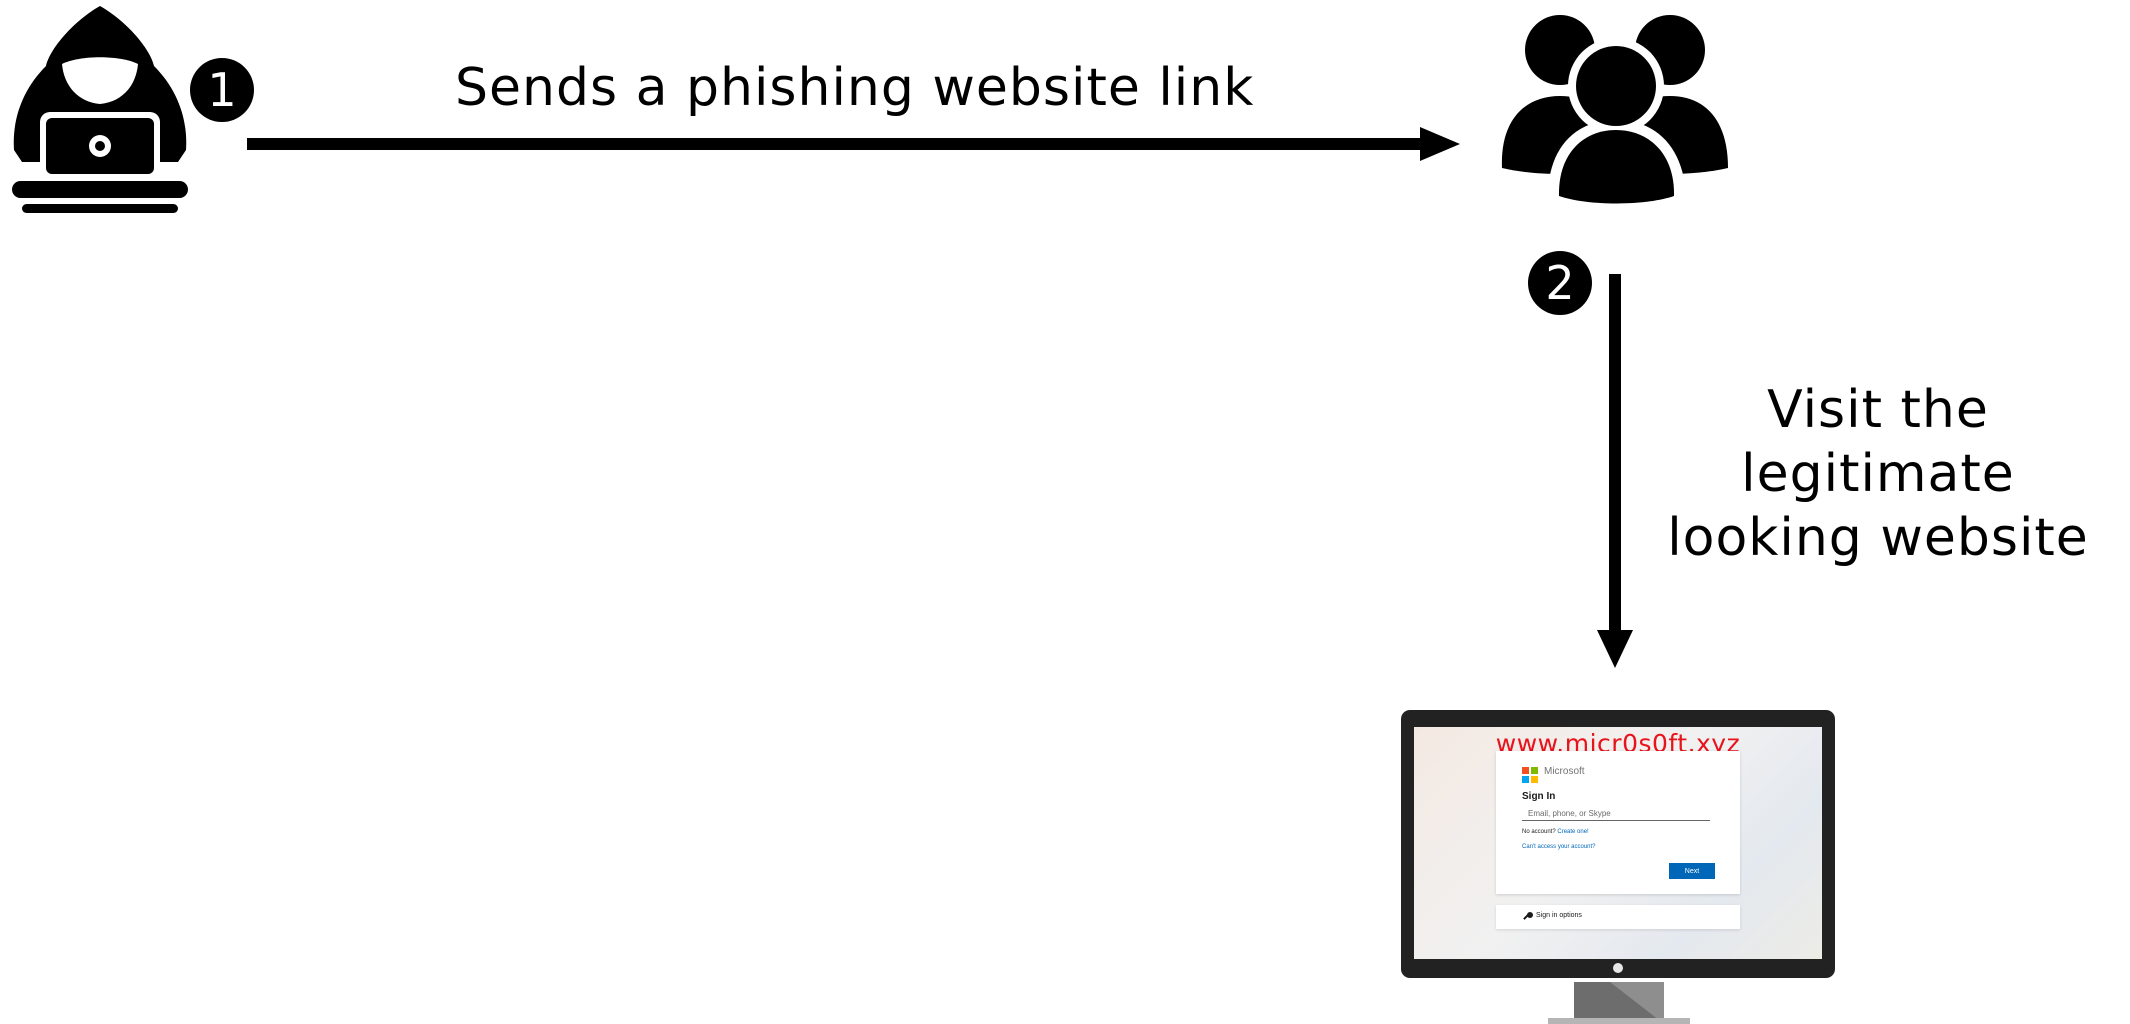  Describe the element at coordinates (1530, 775) in the screenshot. I see `microsoft-logo-icon` at that location.